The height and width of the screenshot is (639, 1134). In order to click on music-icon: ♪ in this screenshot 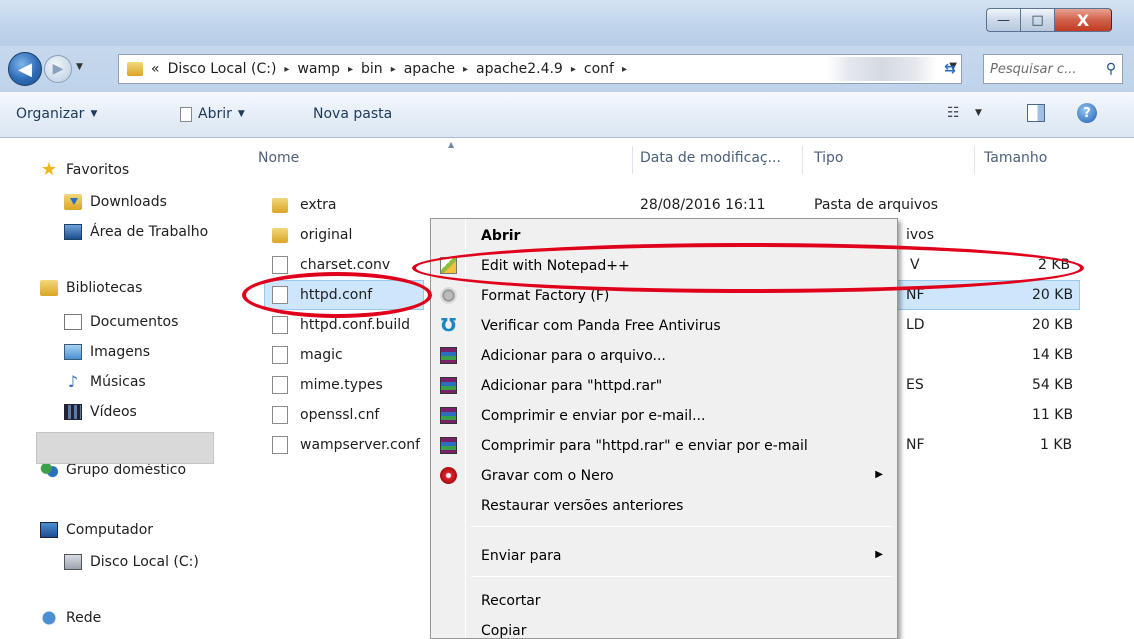, I will do `click(73, 381)`.